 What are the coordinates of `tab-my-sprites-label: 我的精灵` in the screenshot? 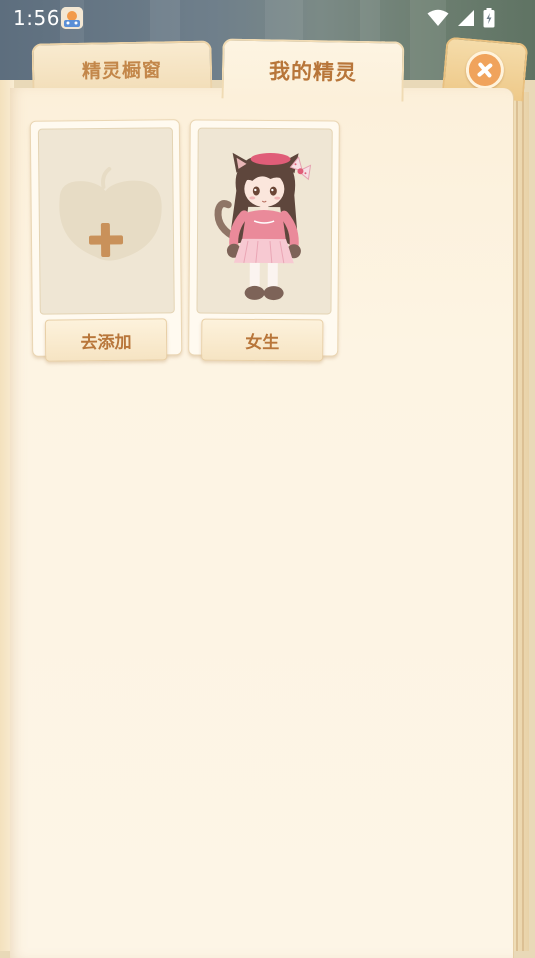 It's located at (313, 72).